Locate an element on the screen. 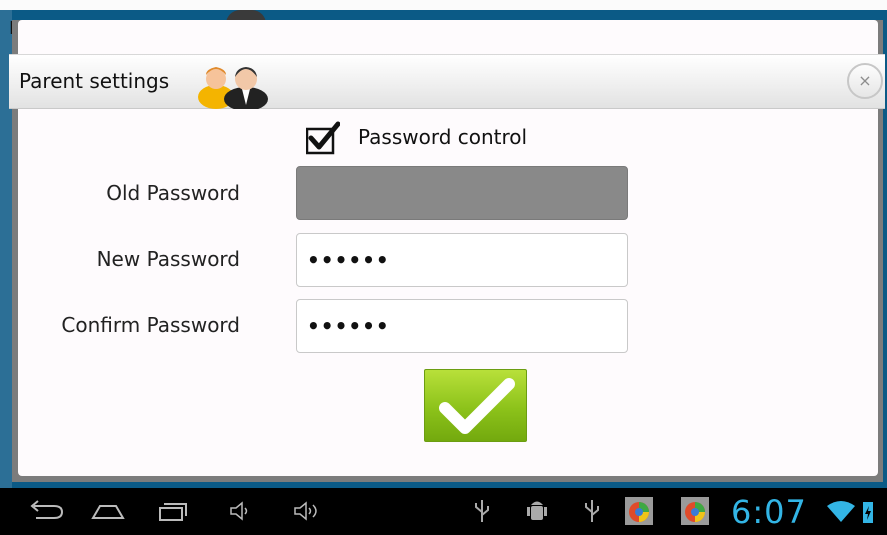  recent-apps-icon is located at coordinates (172, 511).